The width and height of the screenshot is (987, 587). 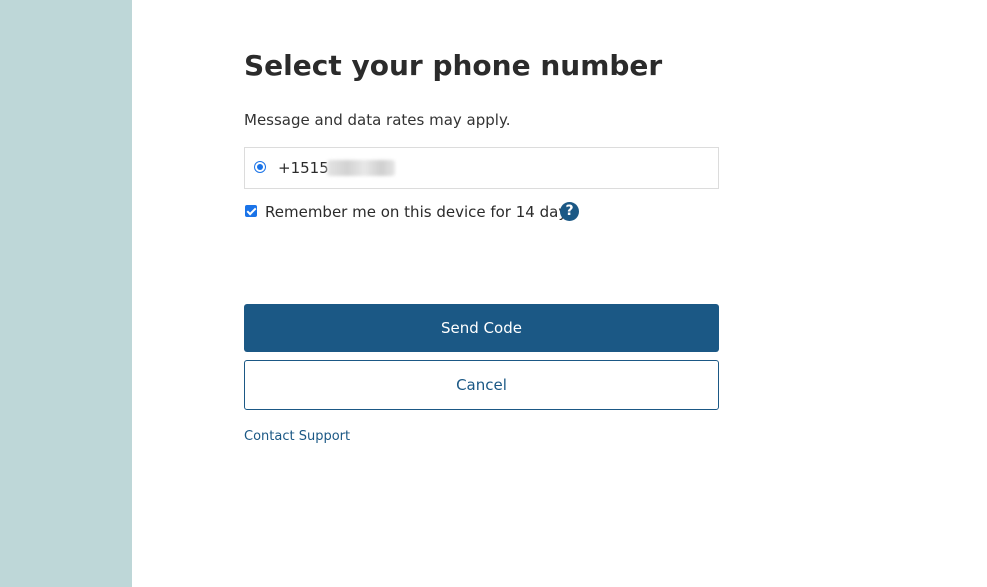 I want to click on checkbox-checked-icon, so click(x=251, y=211).